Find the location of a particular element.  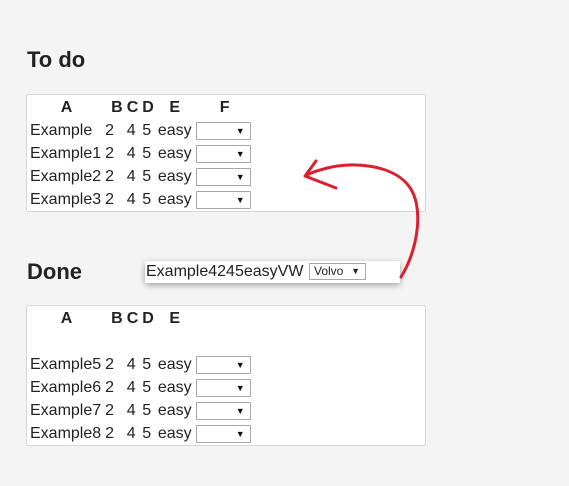

done-header-a: A is located at coordinates (66, 318).